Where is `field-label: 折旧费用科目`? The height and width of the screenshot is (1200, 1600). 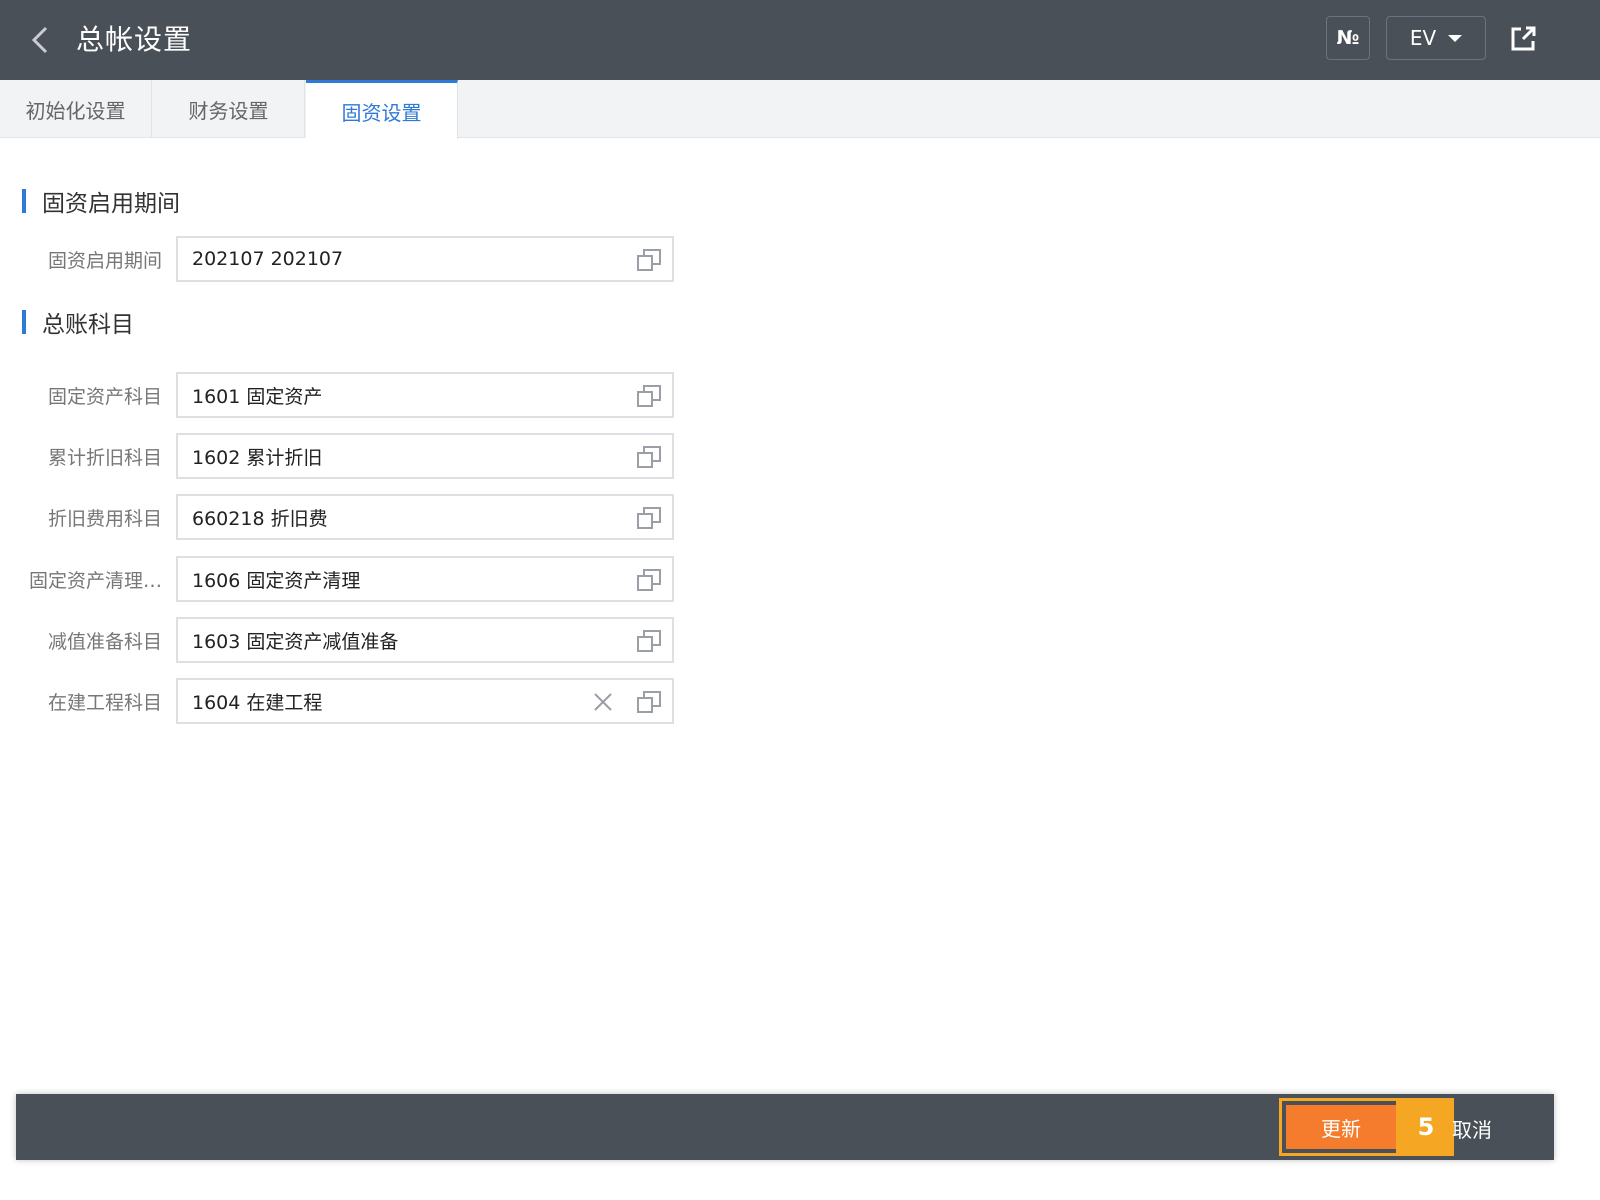 field-label: 折旧费用科目 is located at coordinates (104, 519).